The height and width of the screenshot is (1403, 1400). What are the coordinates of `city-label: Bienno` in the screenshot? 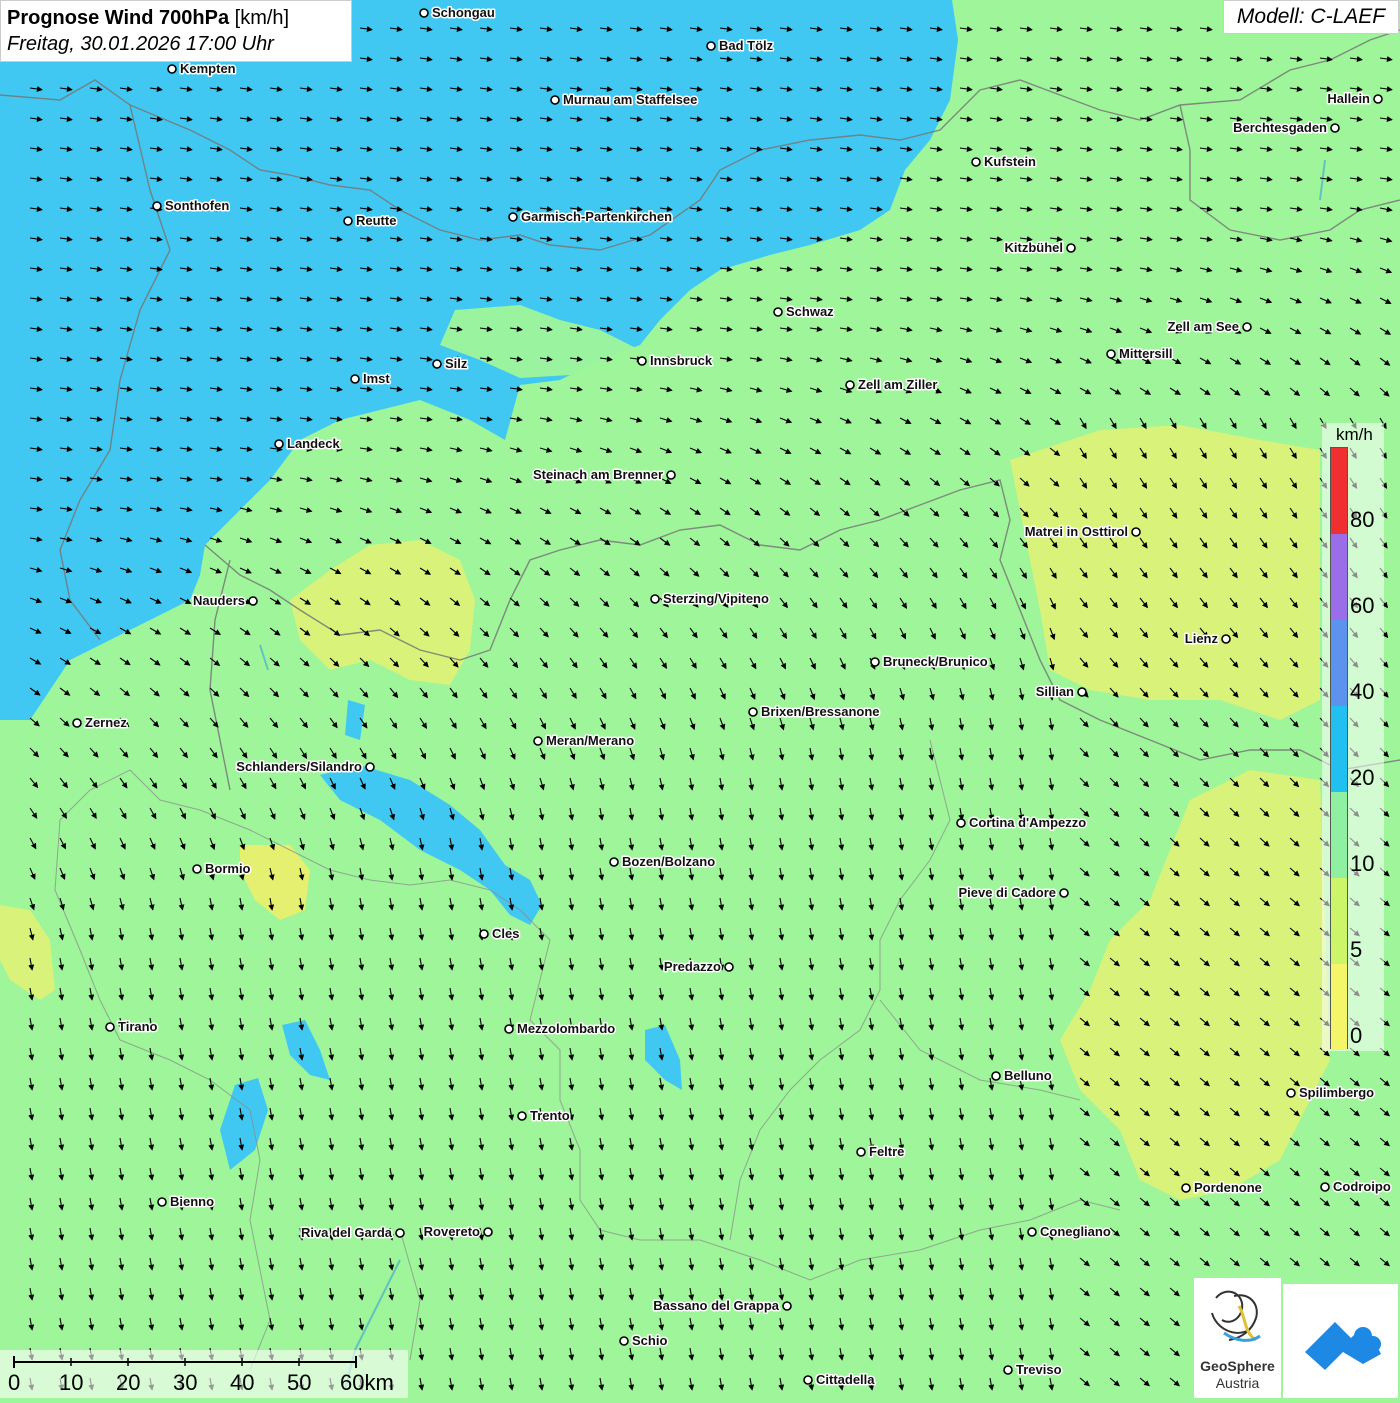 It's located at (192, 1201).